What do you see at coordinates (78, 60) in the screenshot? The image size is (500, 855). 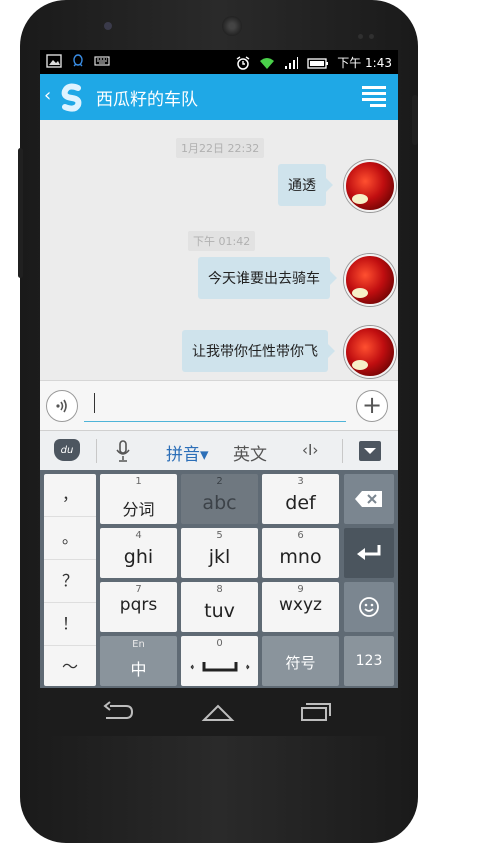 I see `qq-icon` at bounding box center [78, 60].